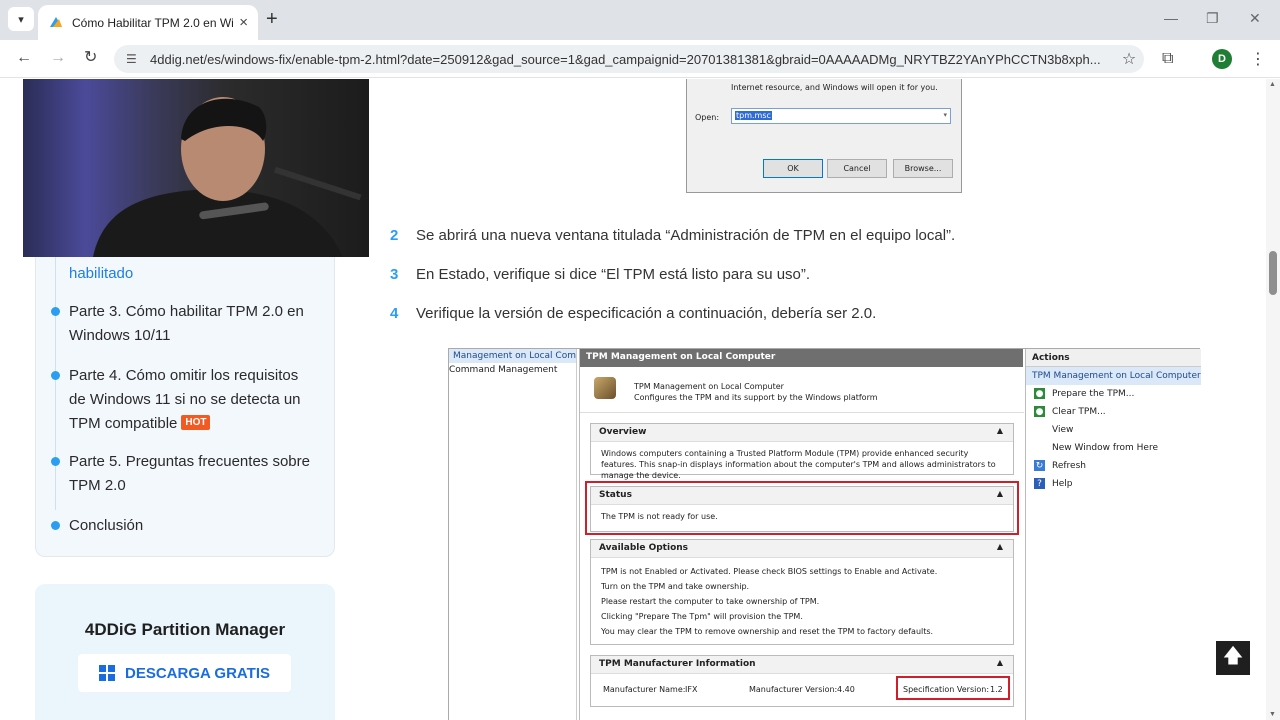 Image resolution: width=1280 pixels, height=720 pixels. I want to click on download-button: DESCARGA GRATIS, so click(184, 673).